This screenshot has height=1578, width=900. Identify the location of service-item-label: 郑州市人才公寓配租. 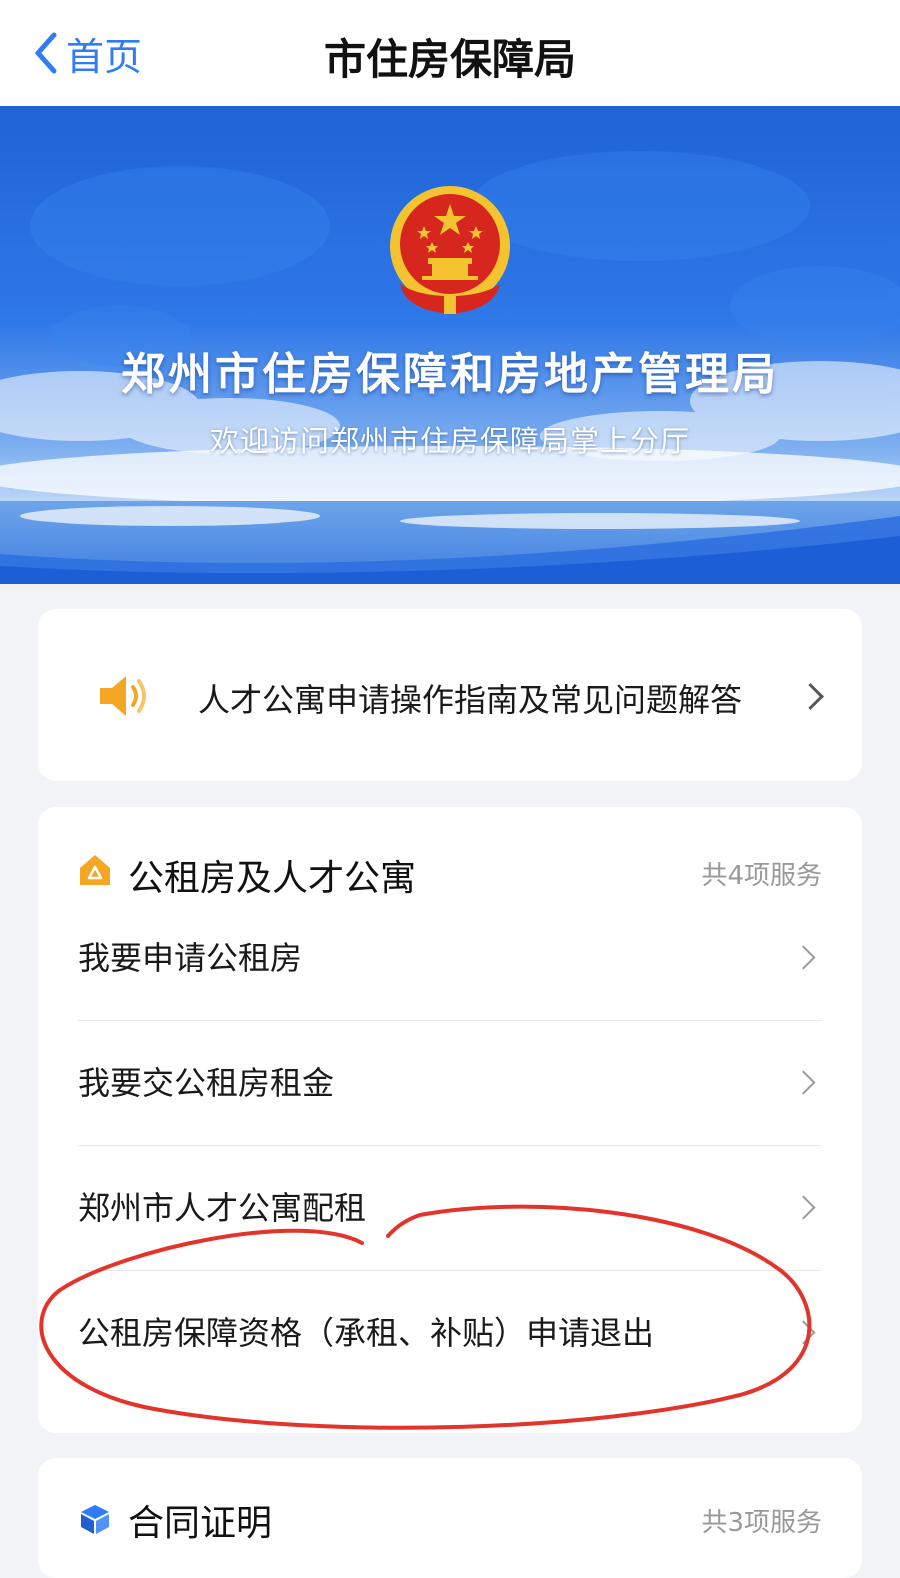
(222, 1208).